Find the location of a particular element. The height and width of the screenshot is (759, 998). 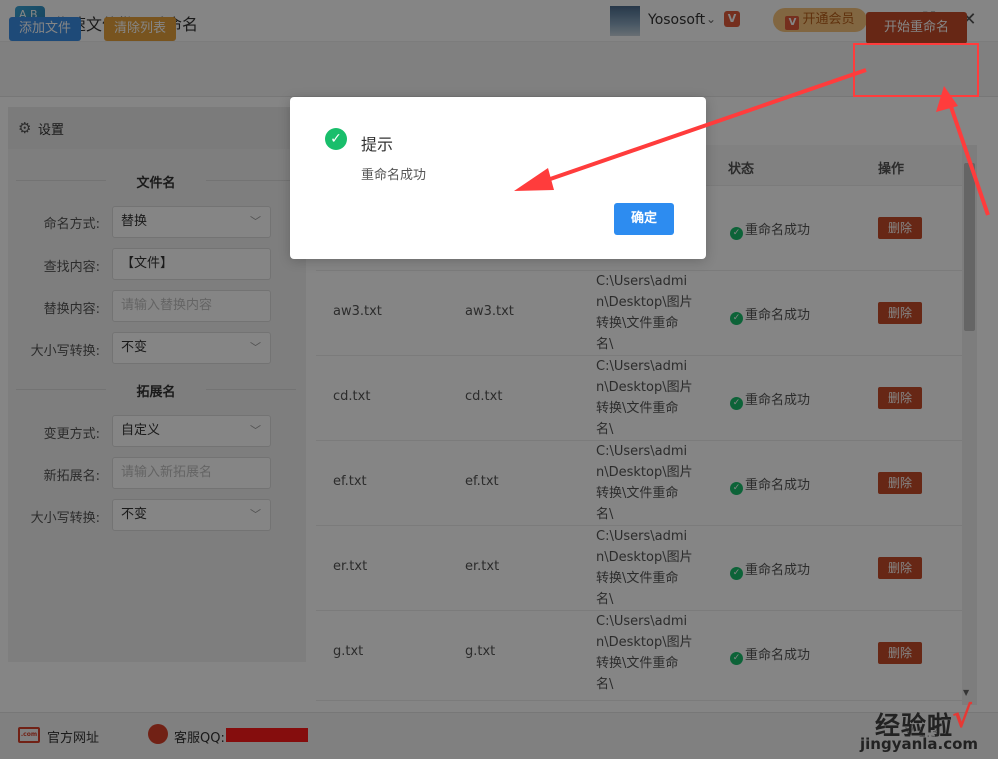

watermark-url: jingyanla.com is located at coordinates (919, 744).